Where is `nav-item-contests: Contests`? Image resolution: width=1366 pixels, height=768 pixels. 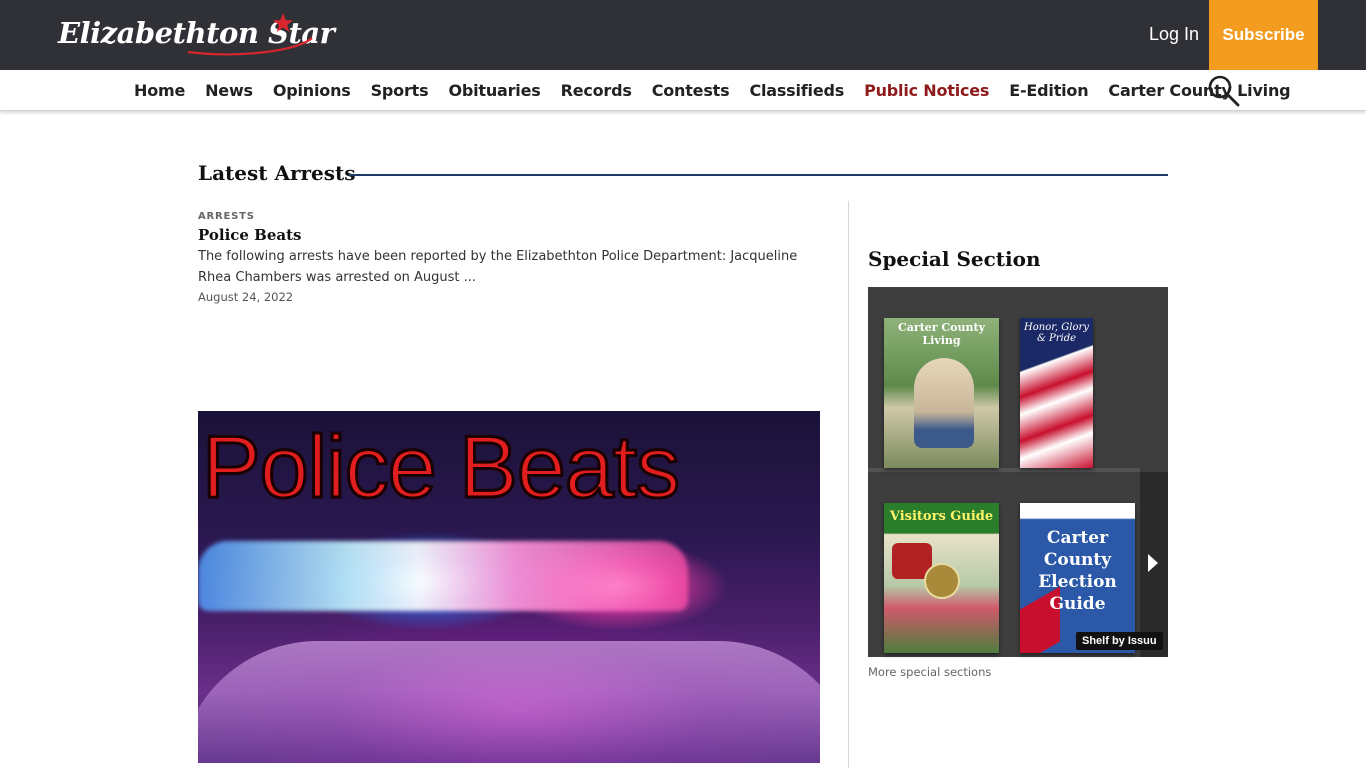 nav-item-contests: Contests is located at coordinates (691, 90).